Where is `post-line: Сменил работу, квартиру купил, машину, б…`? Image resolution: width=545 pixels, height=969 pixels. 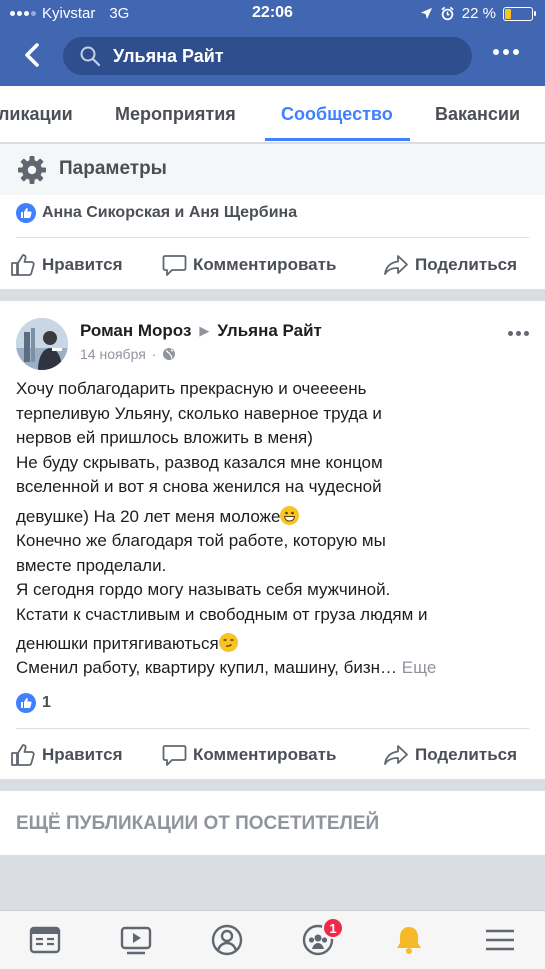
post-line: Сменил работу, квартиру купил, машину, б… is located at coordinates (273, 668).